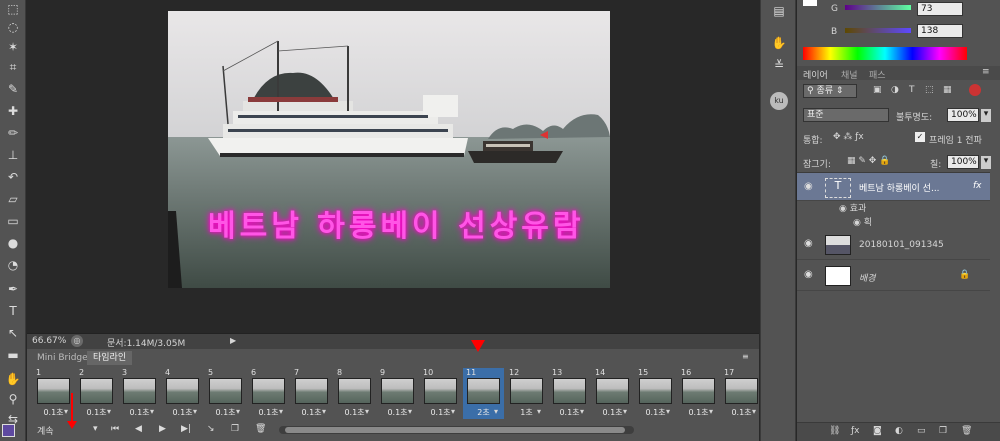 This screenshot has width=1000, height=441. What do you see at coordinates (810, 3) in the screenshot?
I see `color-swatch` at bounding box center [810, 3].